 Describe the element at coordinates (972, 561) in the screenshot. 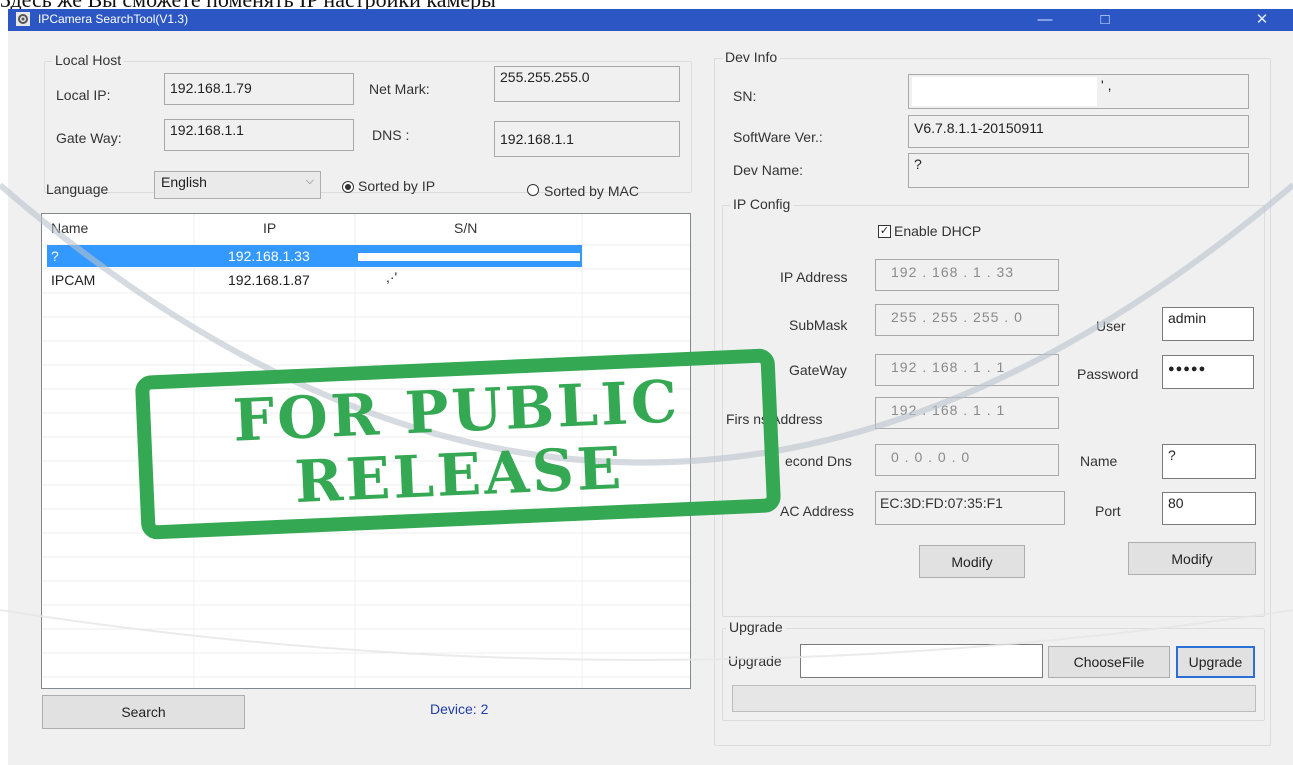

I see `modify-ip-button: Modify` at that location.